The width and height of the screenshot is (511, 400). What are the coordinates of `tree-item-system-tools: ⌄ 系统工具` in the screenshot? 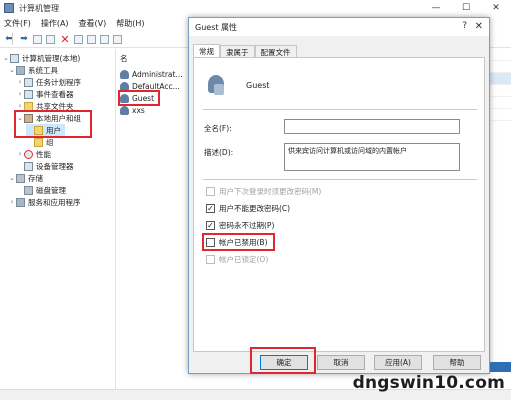 It's located at (33, 70).